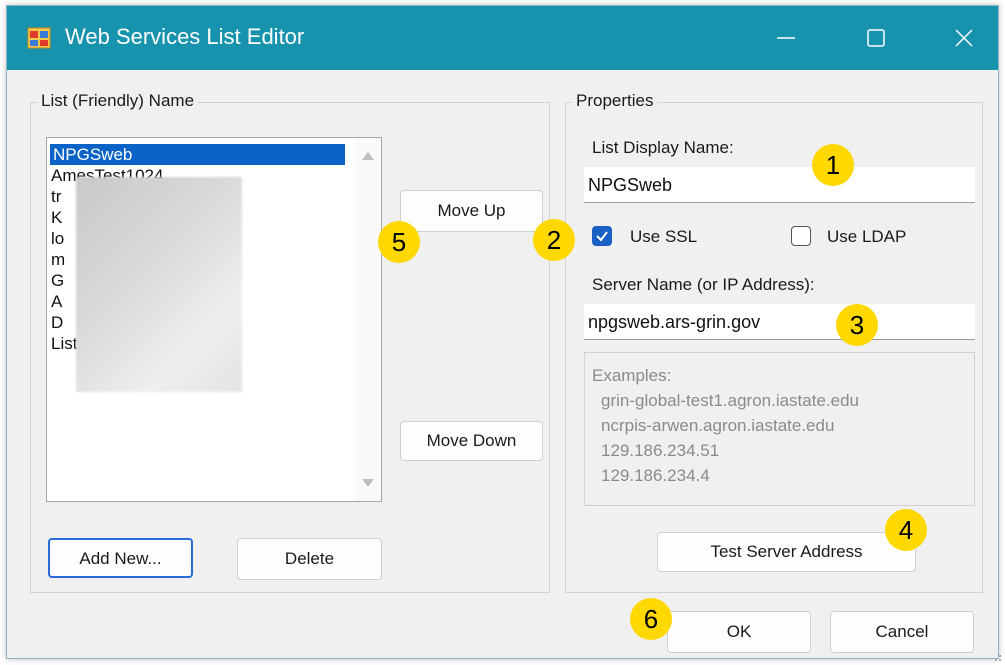 Image resolution: width=1005 pixels, height=665 pixels. I want to click on use-ldap-label: Use LDAP, so click(866, 237).